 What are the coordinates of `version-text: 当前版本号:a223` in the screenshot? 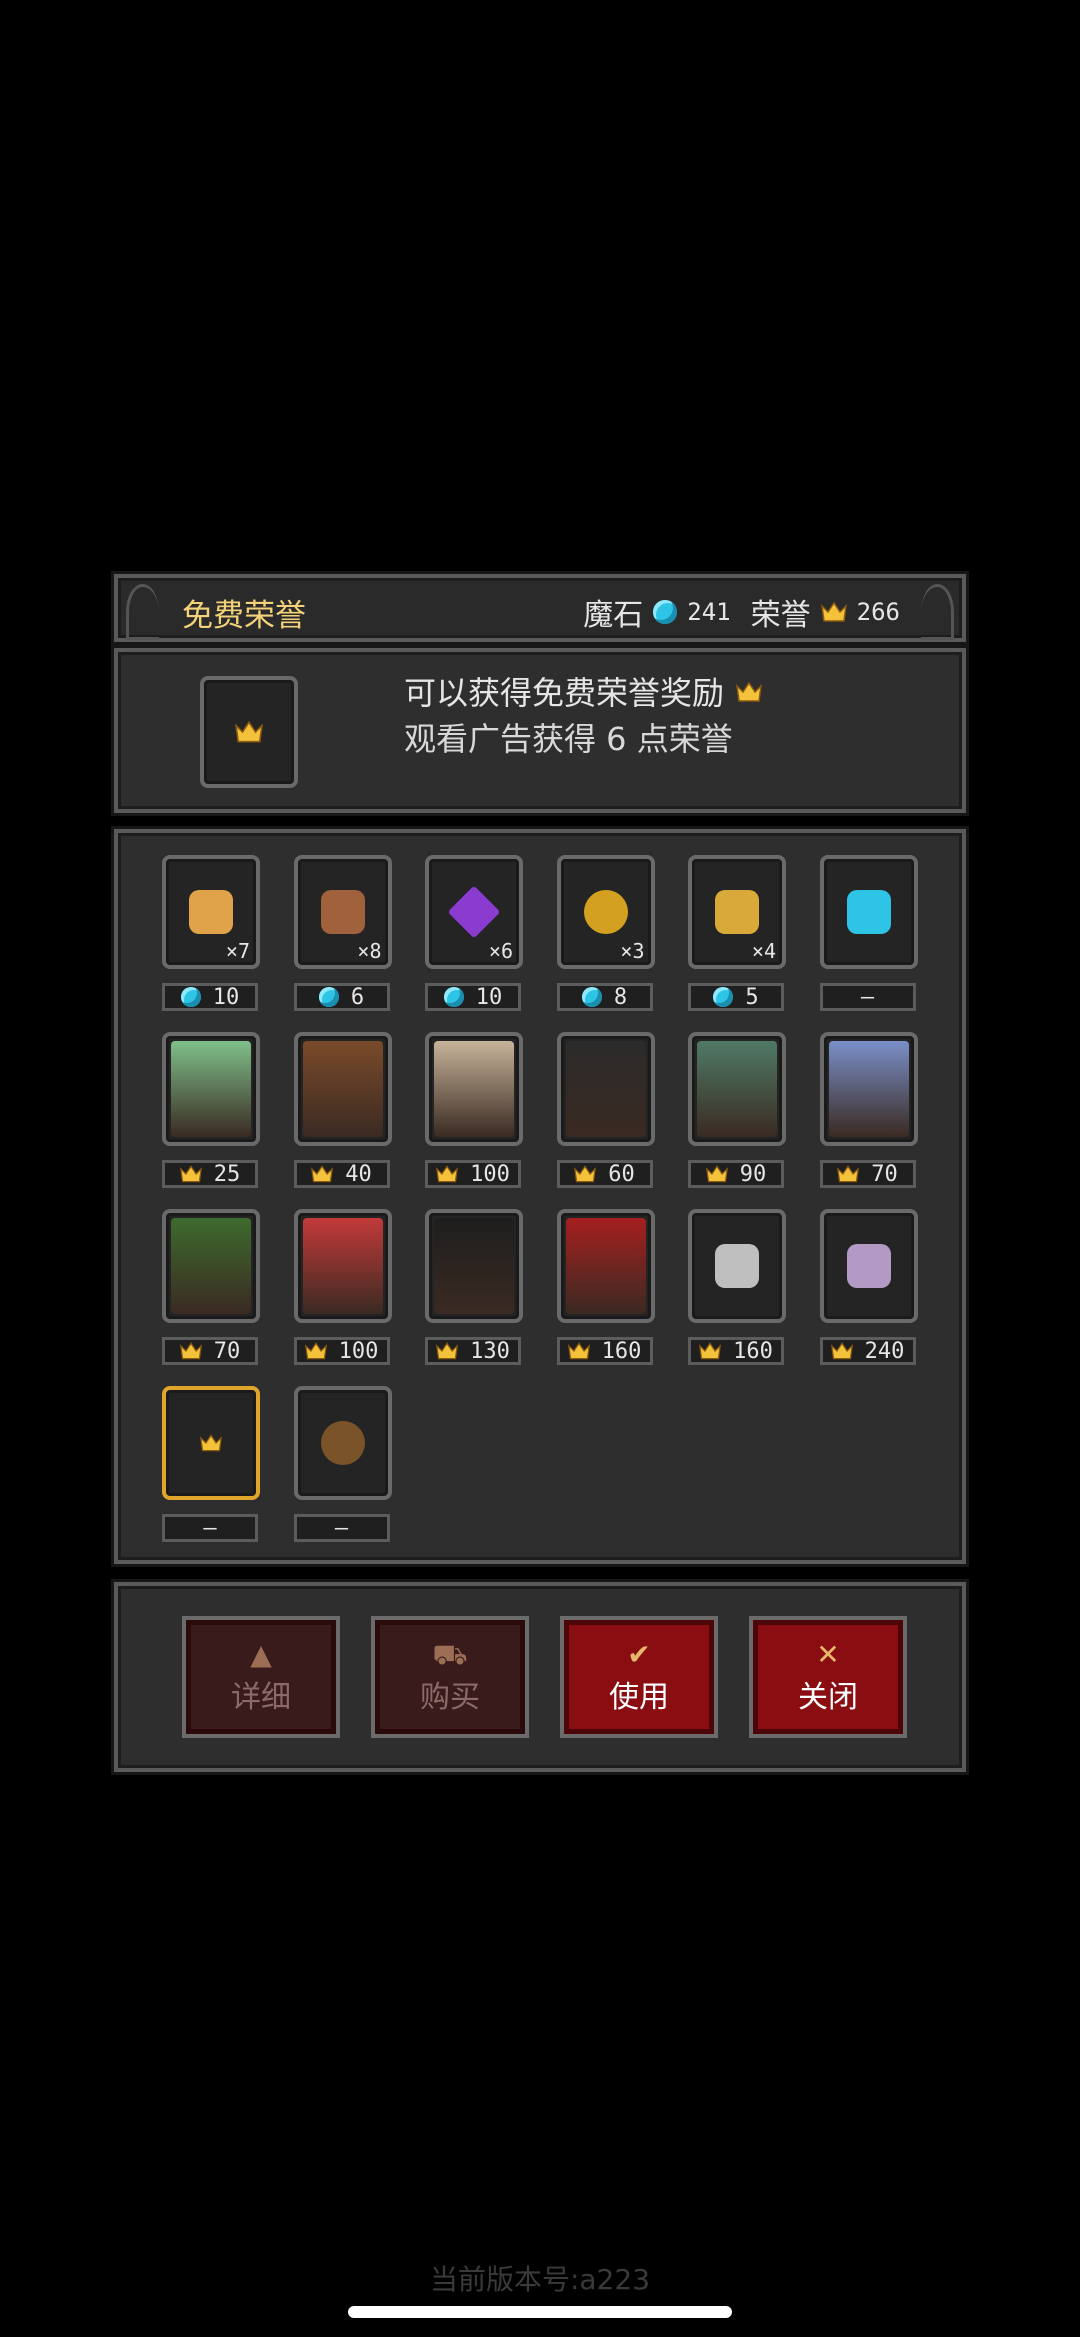 It's located at (540, 2279).